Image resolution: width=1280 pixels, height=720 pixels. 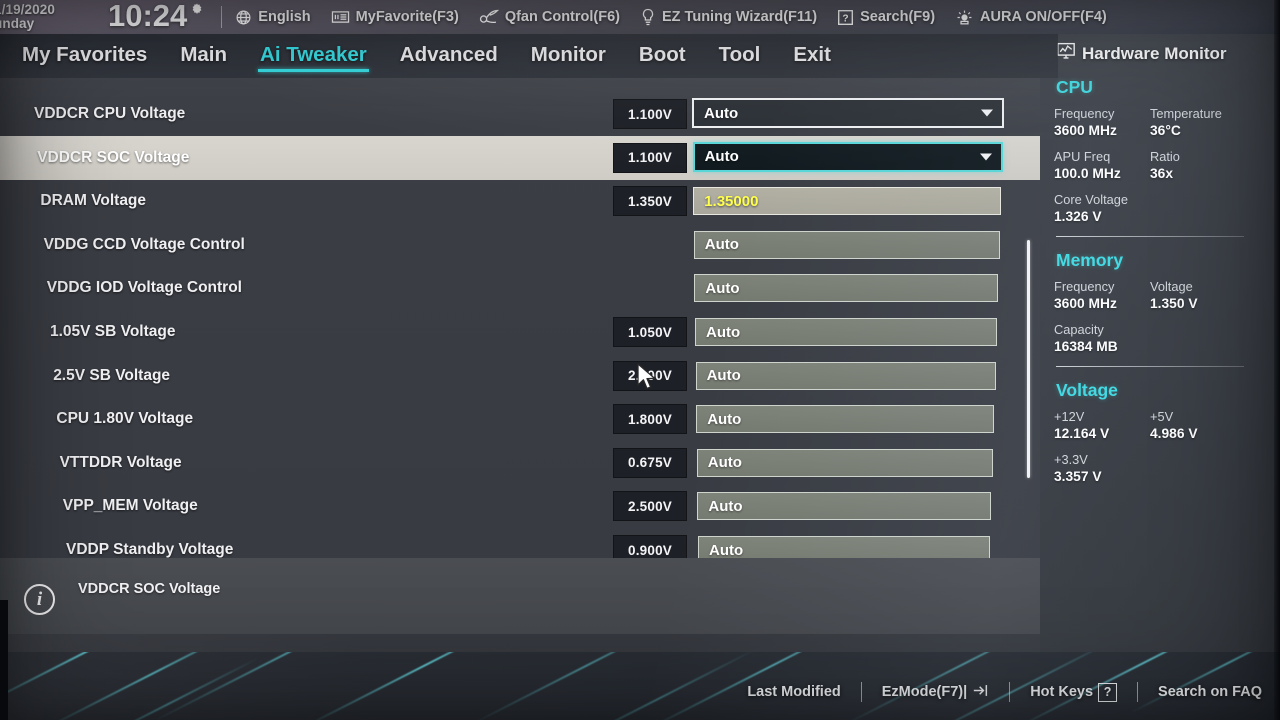 I want to click on hw-metric-key: Frequency, so click(x=1084, y=286).